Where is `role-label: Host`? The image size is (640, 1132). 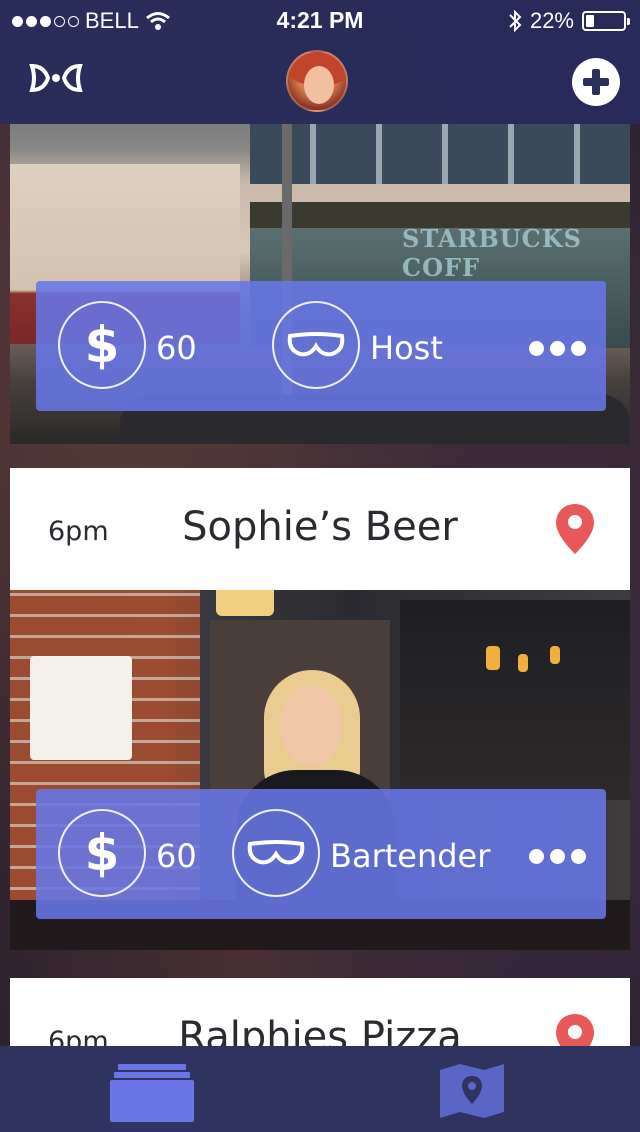 role-label: Host is located at coordinates (406, 348).